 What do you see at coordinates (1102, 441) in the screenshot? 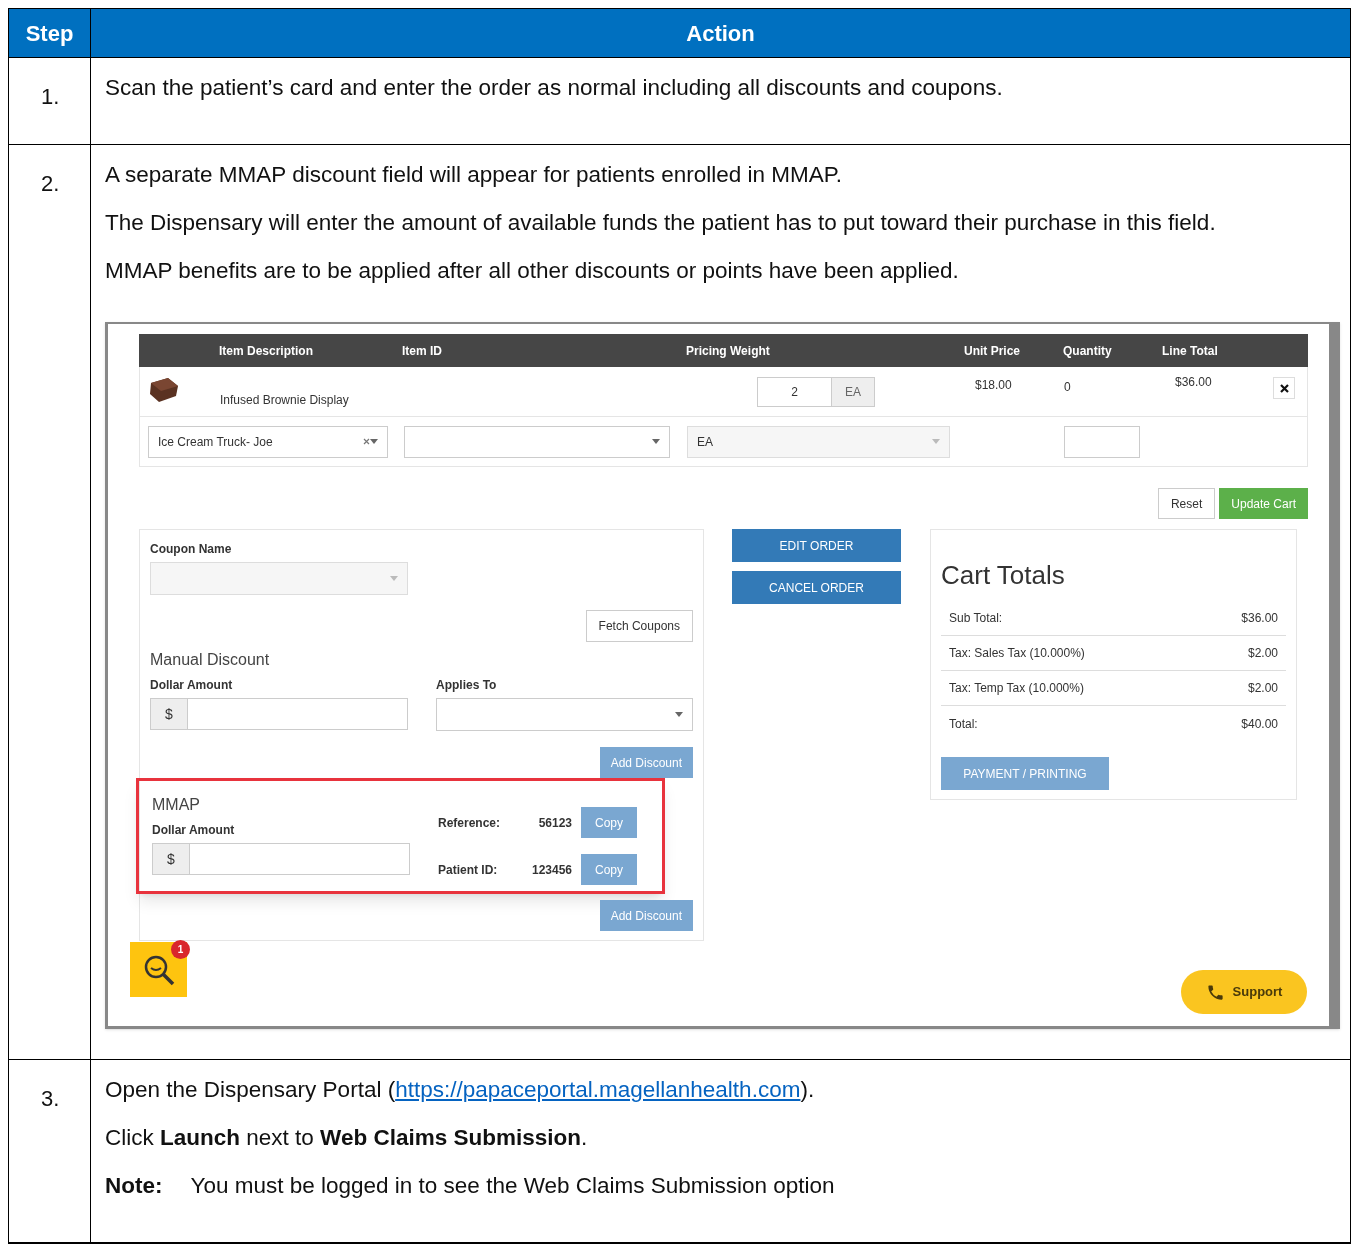
I see `quantity-input` at bounding box center [1102, 441].